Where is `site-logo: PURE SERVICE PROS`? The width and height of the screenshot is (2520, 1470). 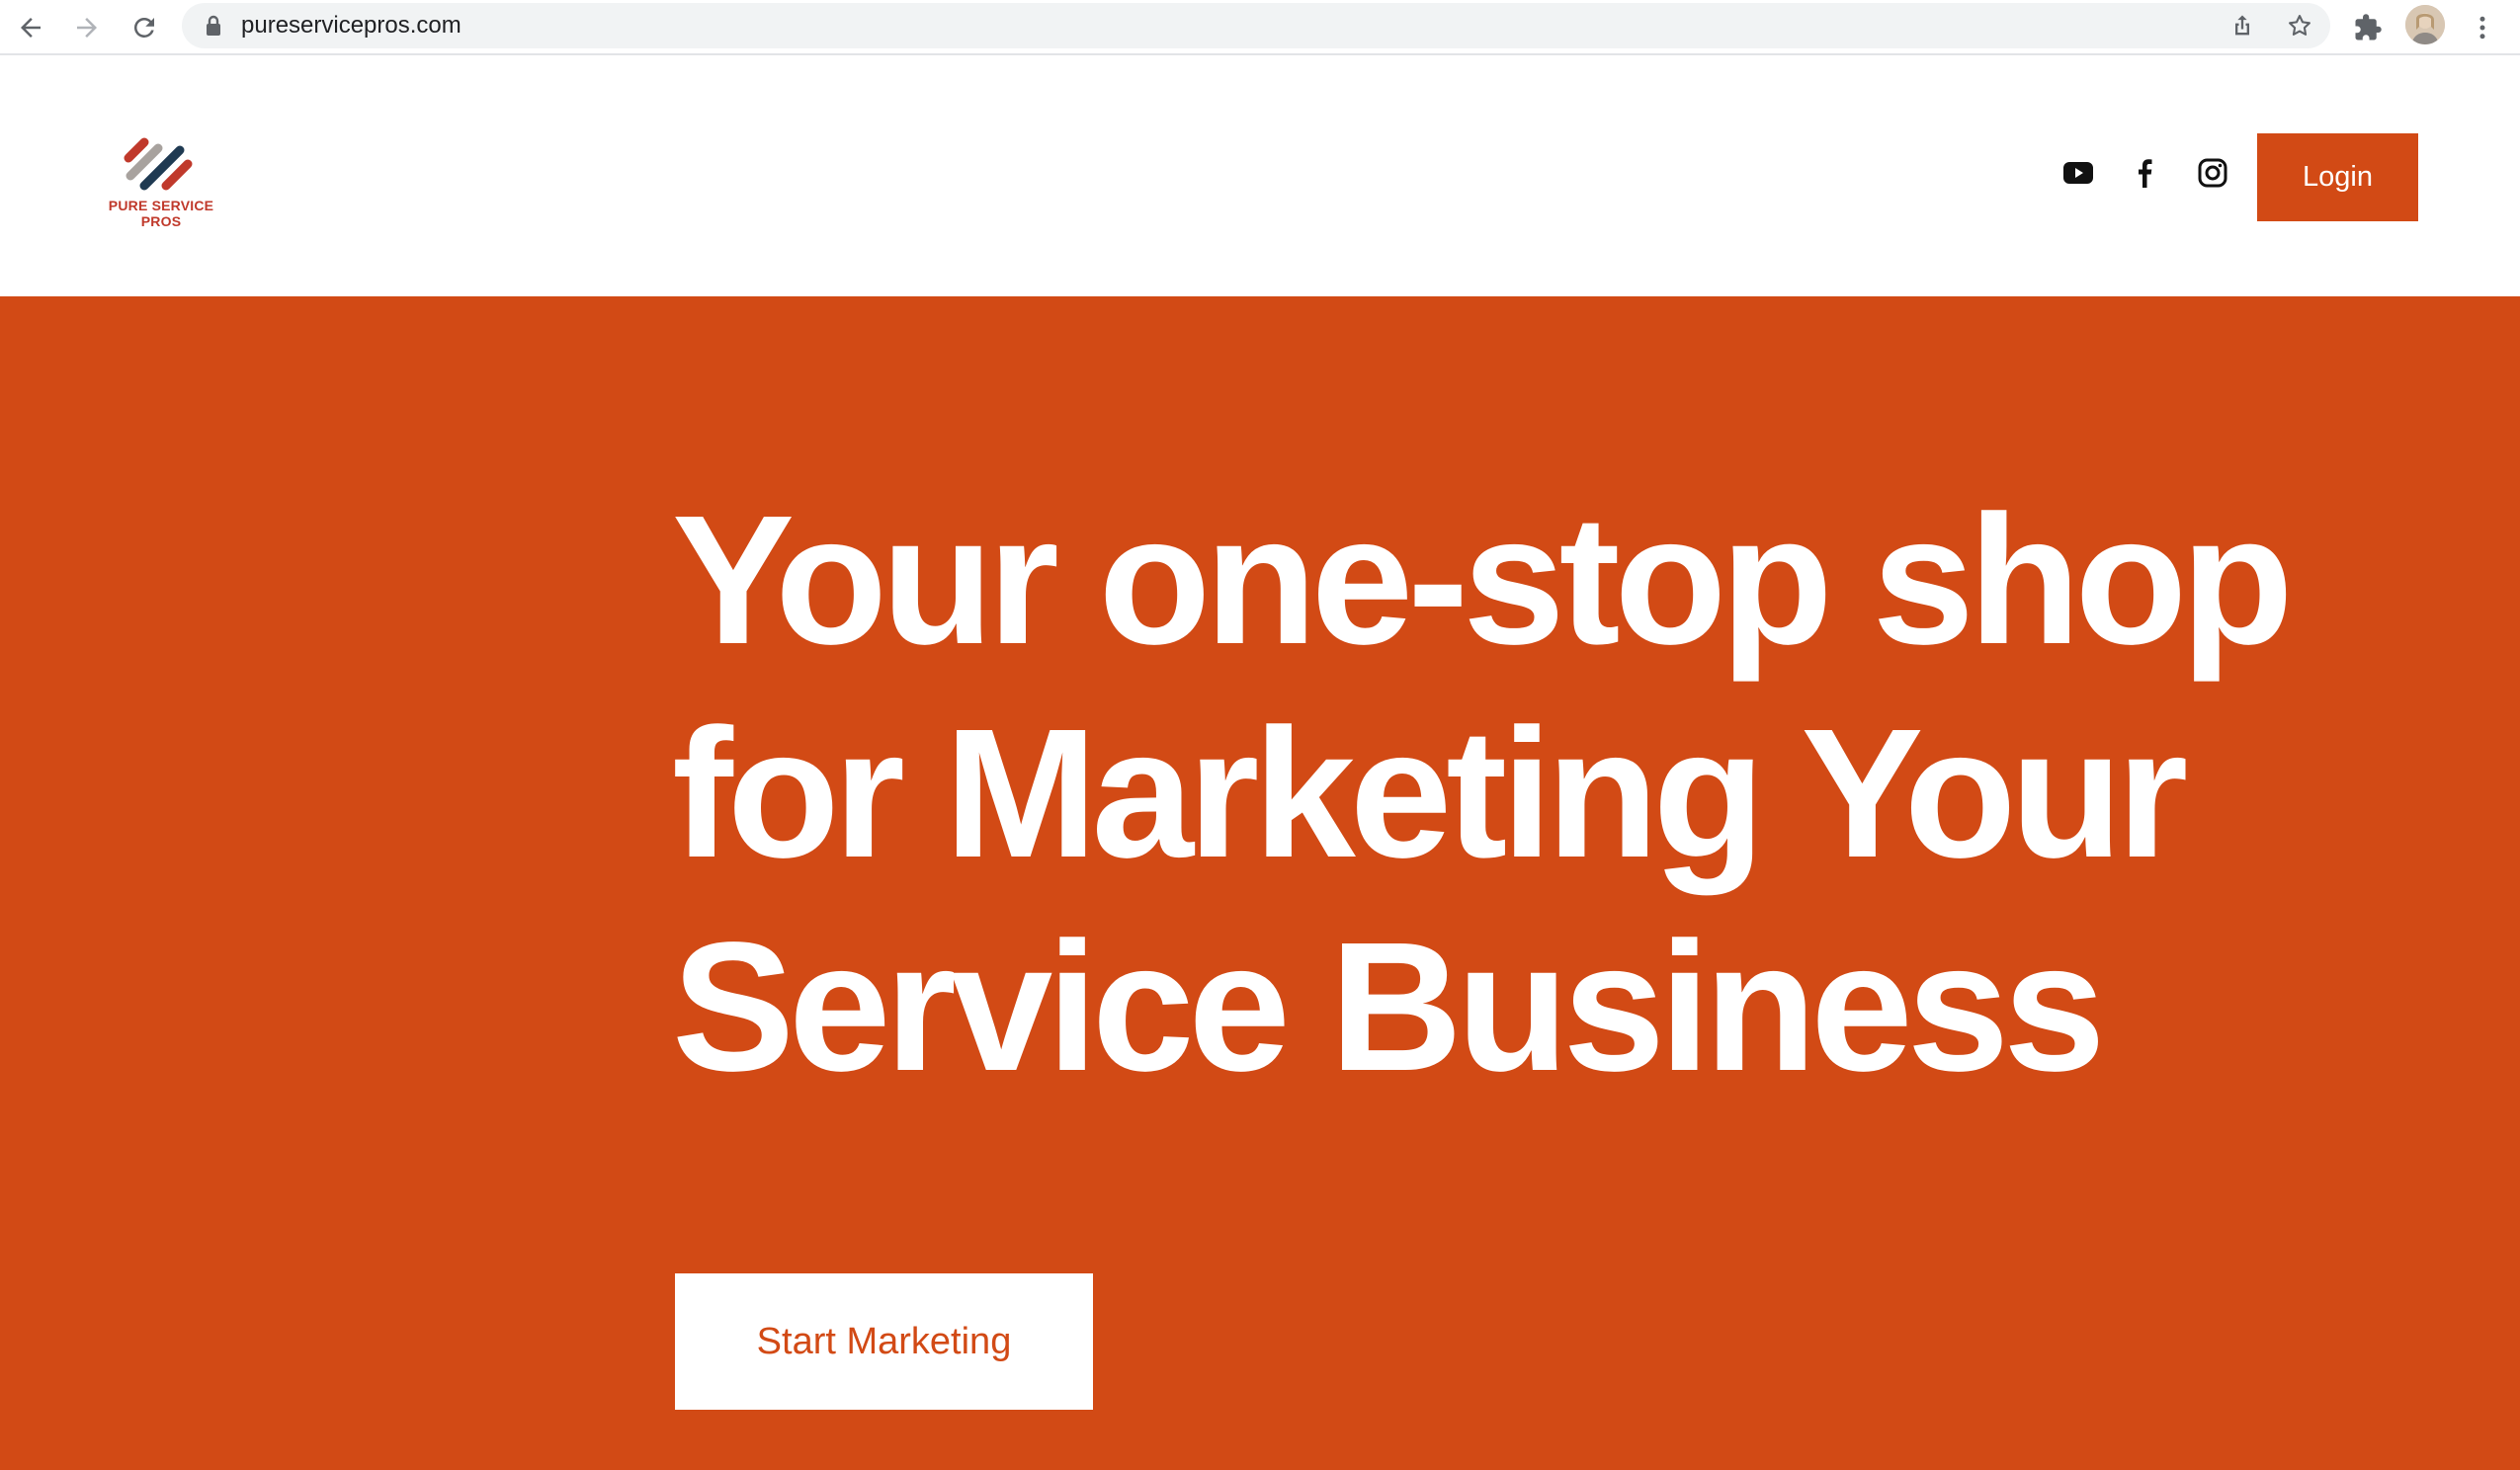
site-logo: PURE SERVICE PROS is located at coordinates (161, 179).